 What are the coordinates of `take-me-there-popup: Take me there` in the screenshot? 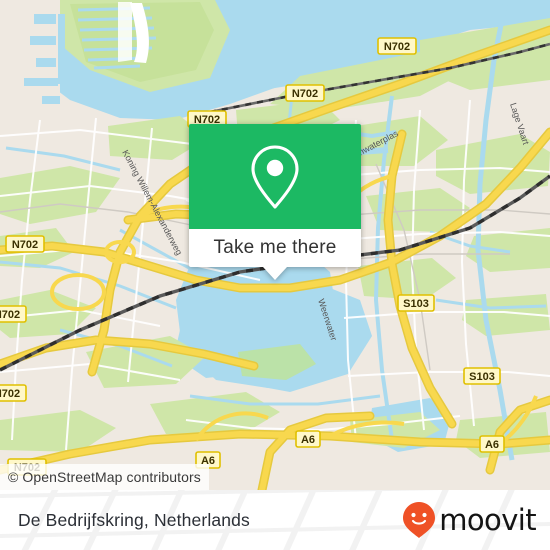 It's located at (275, 202).